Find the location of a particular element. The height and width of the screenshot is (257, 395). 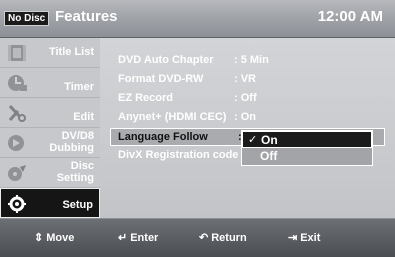

enter-icon: ↵ is located at coordinates (123, 238).